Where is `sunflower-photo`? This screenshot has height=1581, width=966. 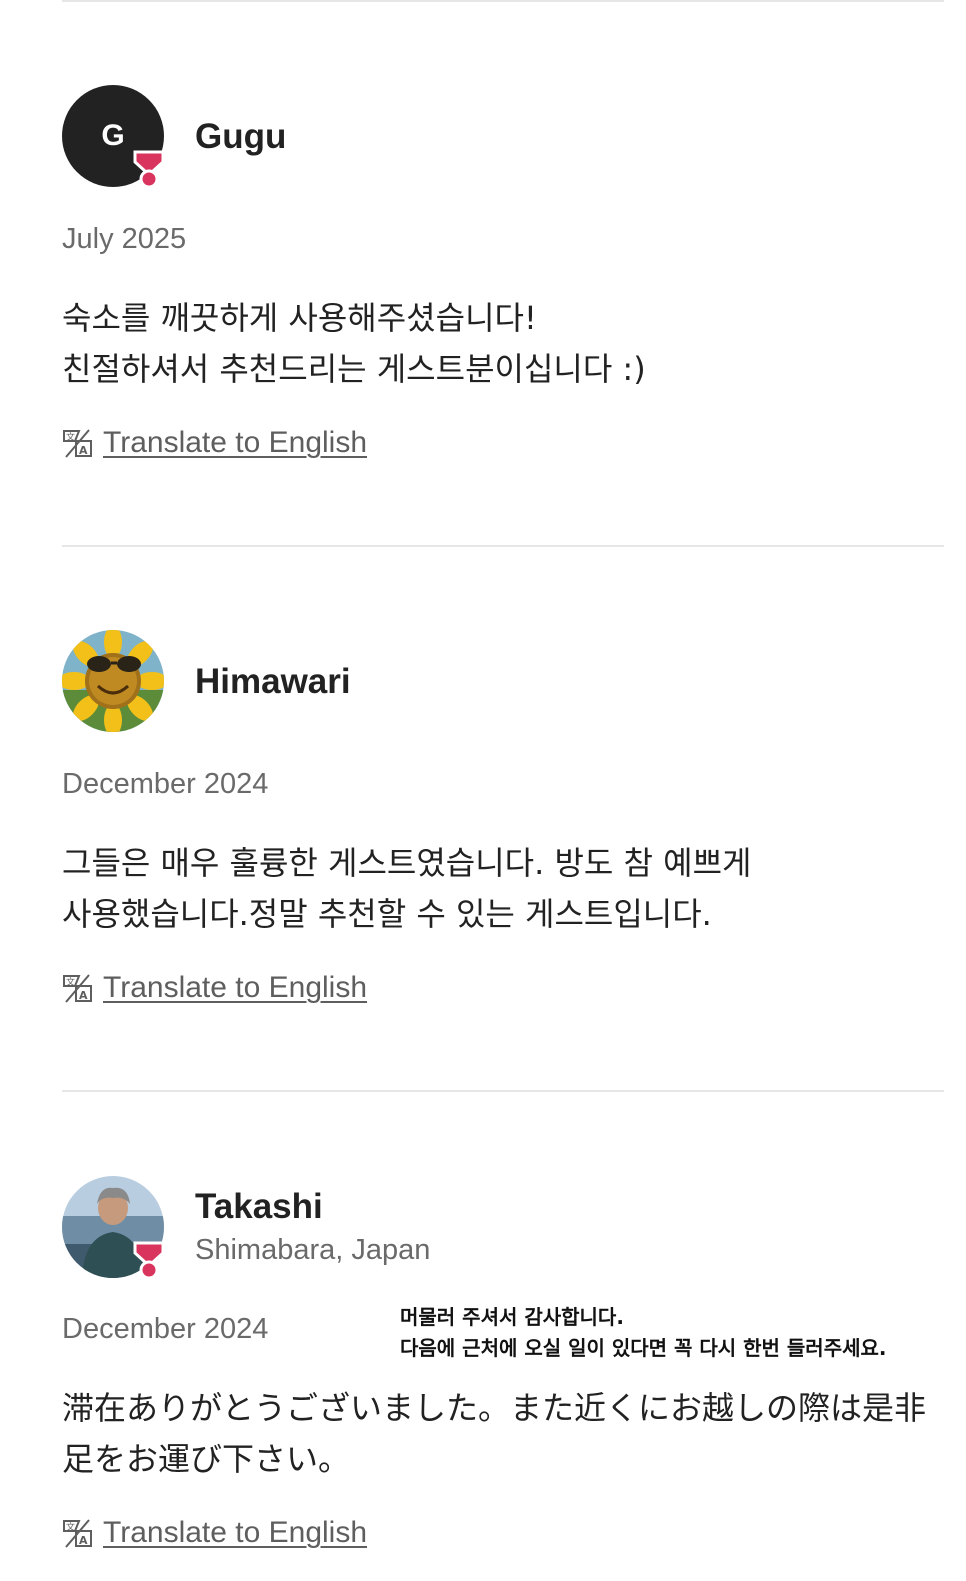
sunflower-photo is located at coordinates (113, 681).